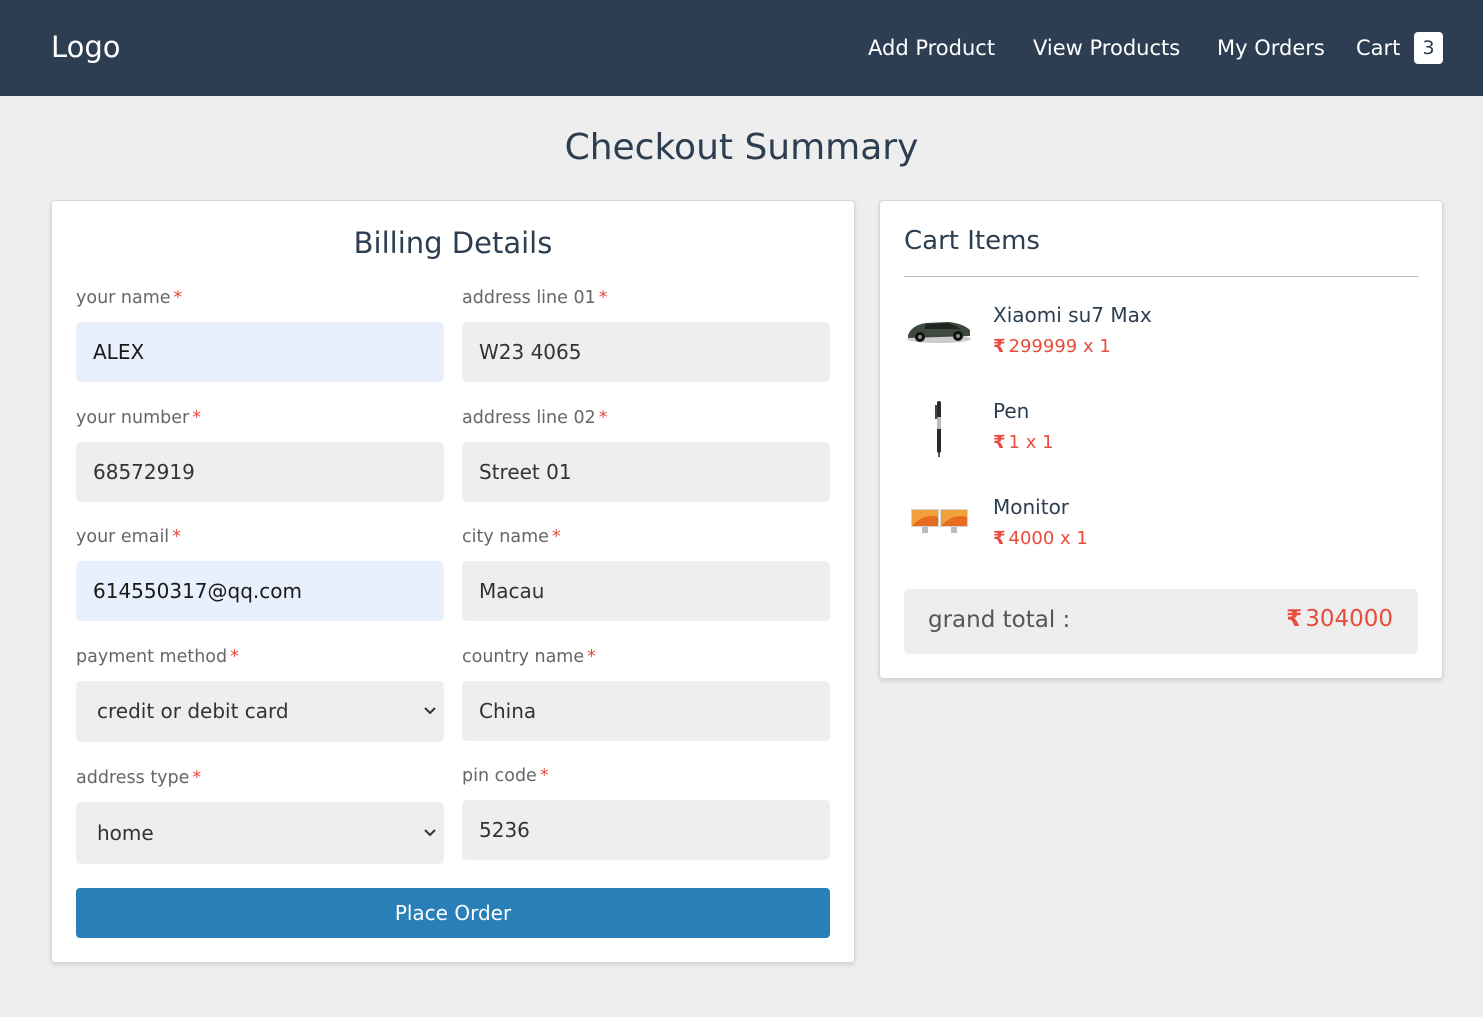 Image resolution: width=1483 pixels, height=1017 pixels. Describe the element at coordinates (1378, 48) in the screenshot. I see `nav-cart: Cart` at that location.